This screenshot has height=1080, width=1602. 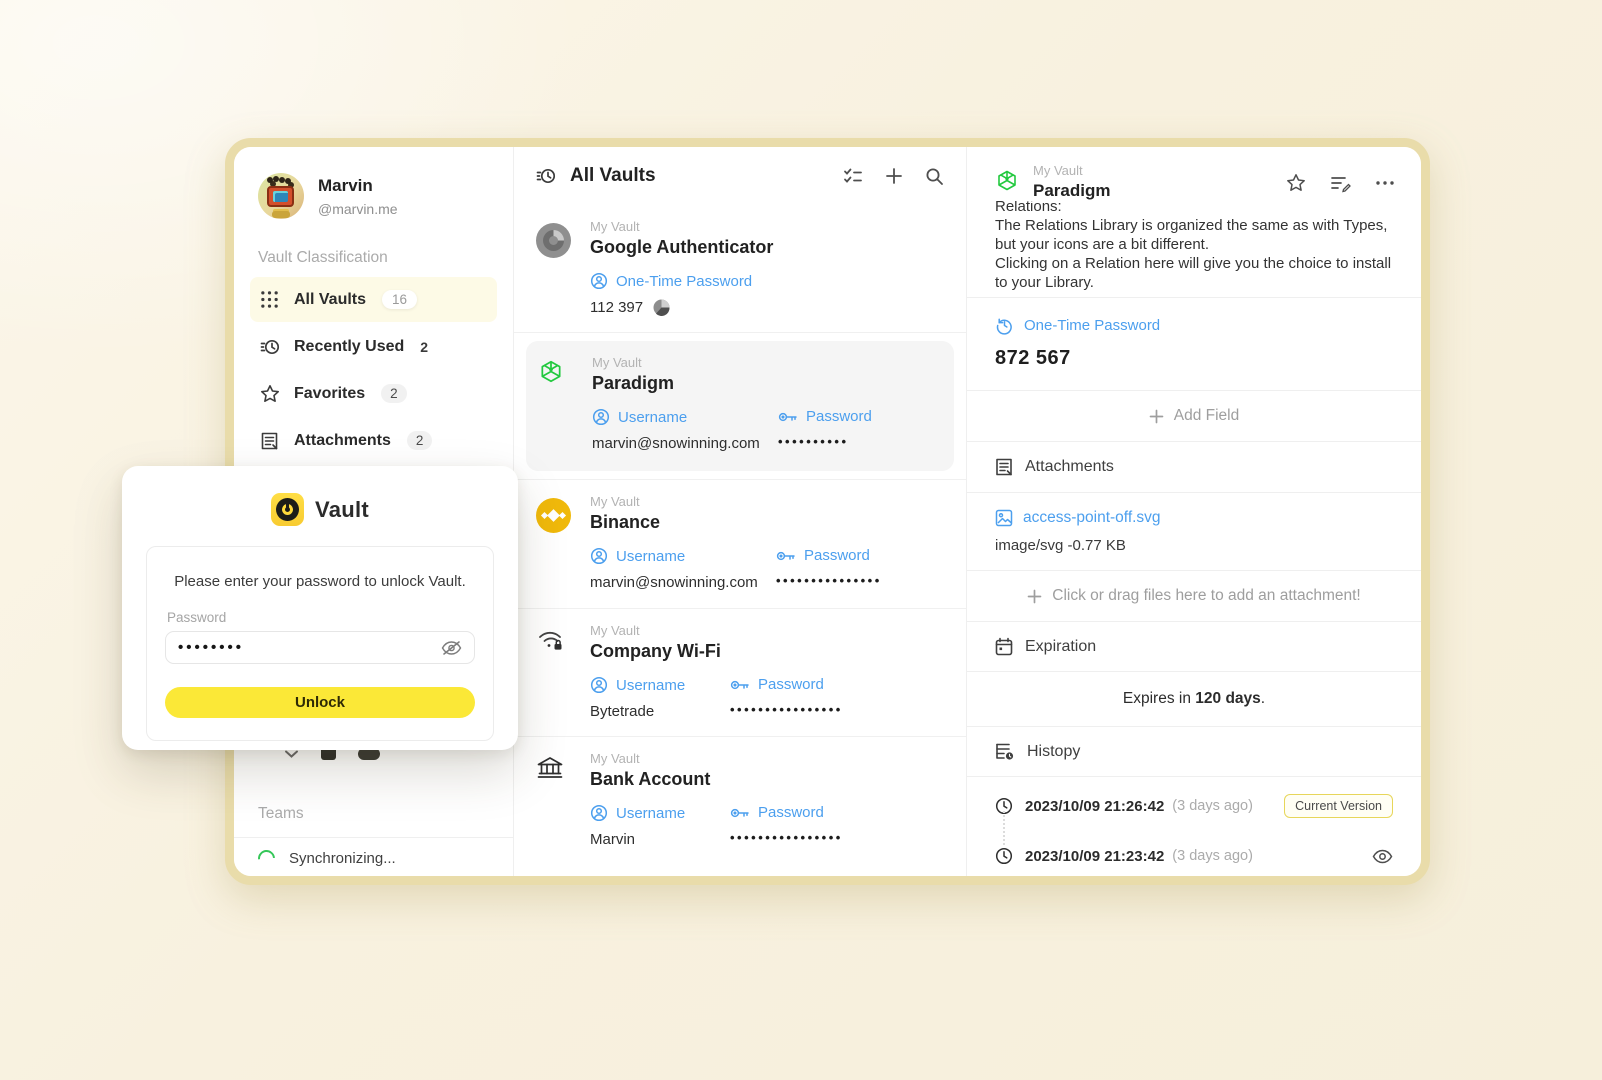 What do you see at coordinates (616, 307) in the screenshot?
I see `otp-code: 112 397` at bounding box center [616, 307].